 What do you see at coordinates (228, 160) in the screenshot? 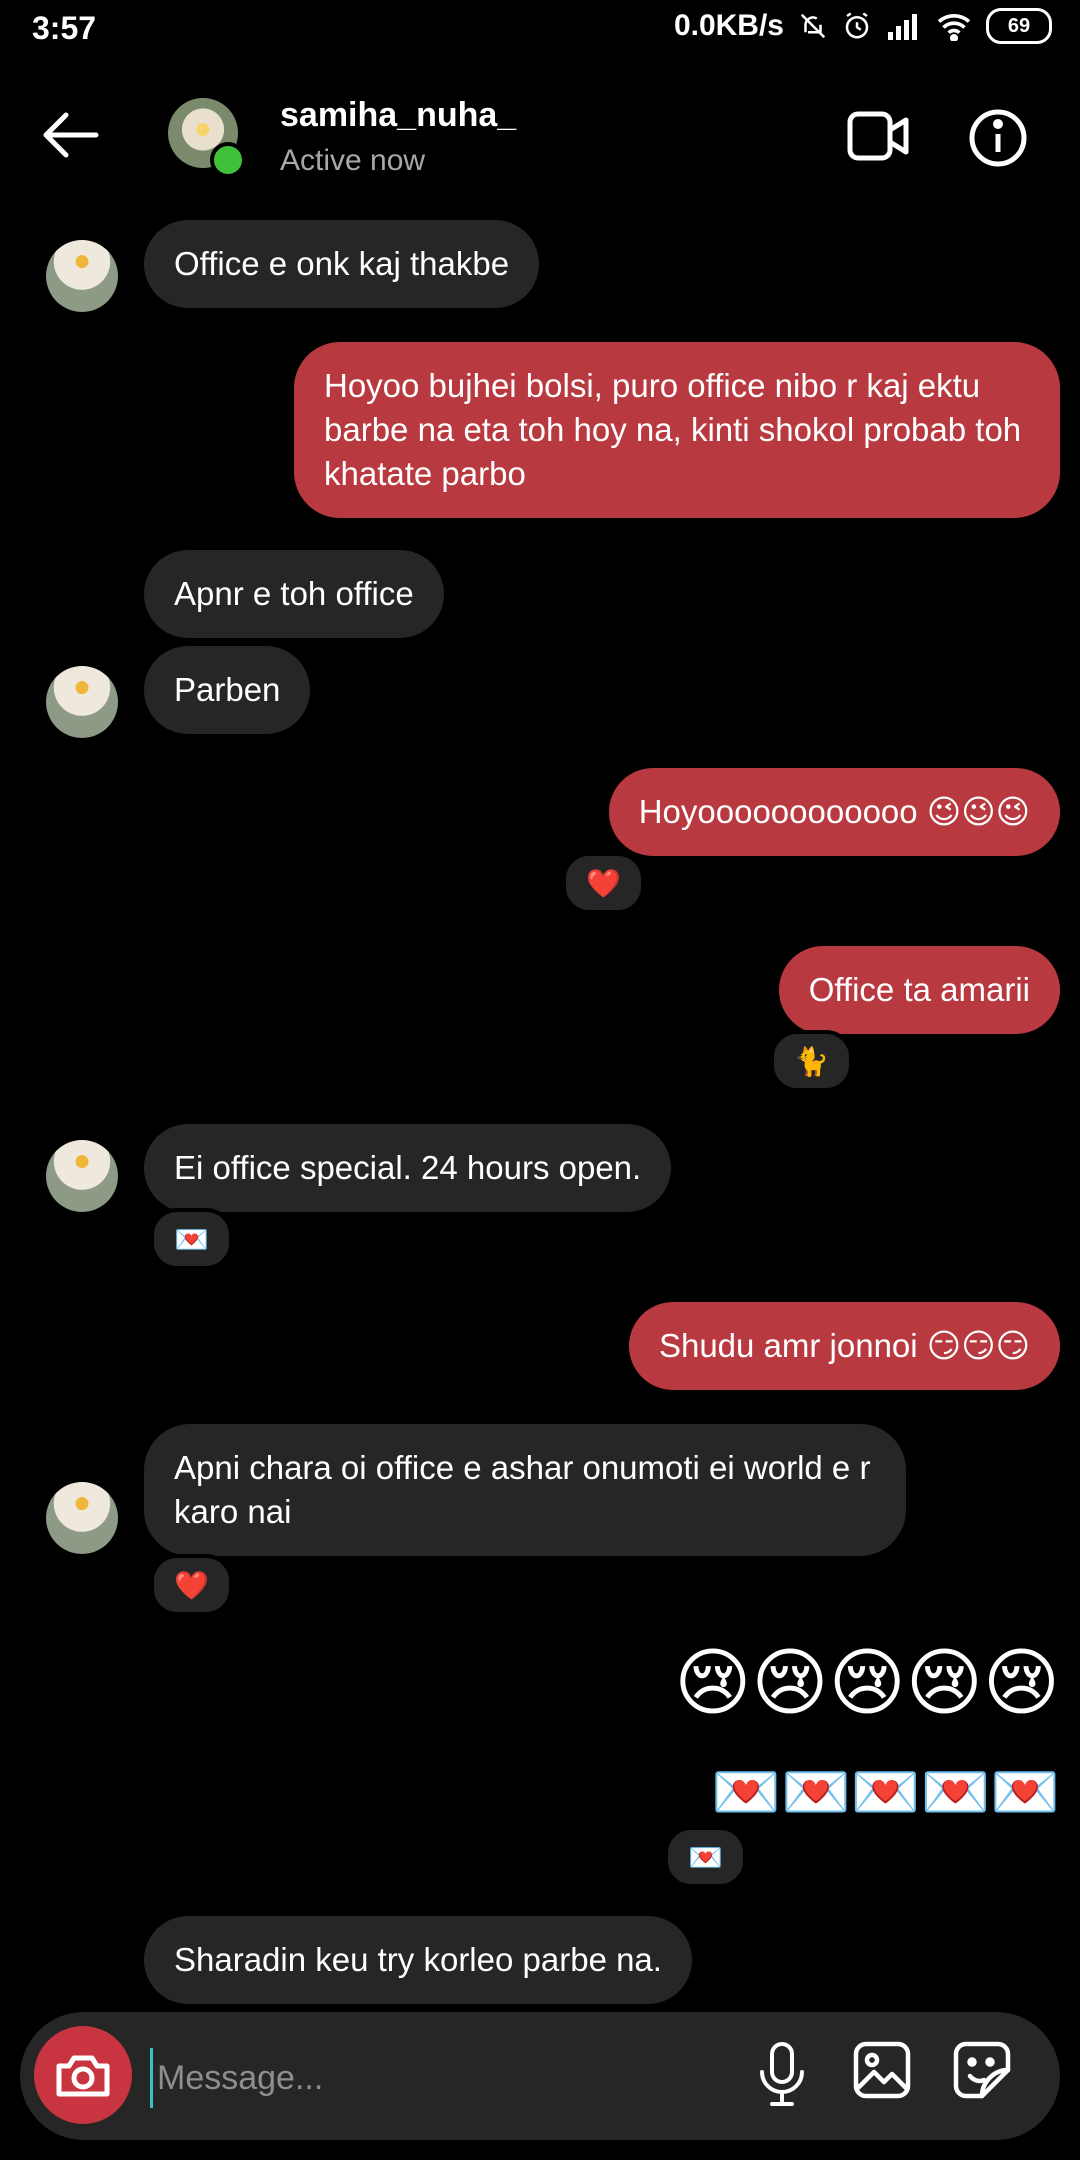
I see `online-indicator` at bounding box center [228, 160].